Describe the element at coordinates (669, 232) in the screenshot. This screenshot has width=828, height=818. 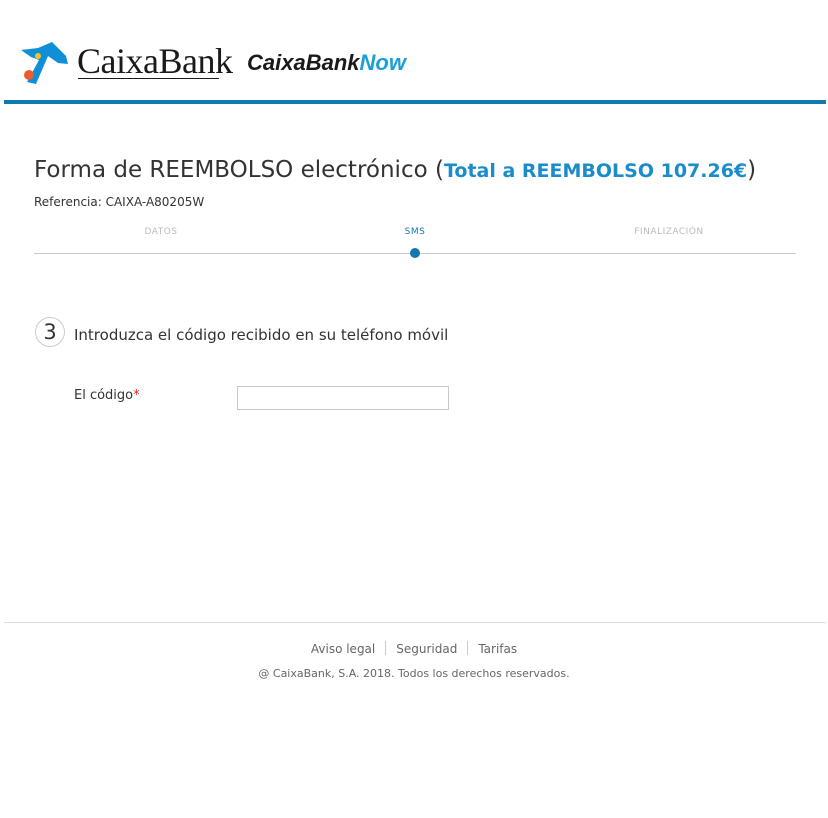
I see `step-finalizacion: FINALIZACIÓN` at that location.